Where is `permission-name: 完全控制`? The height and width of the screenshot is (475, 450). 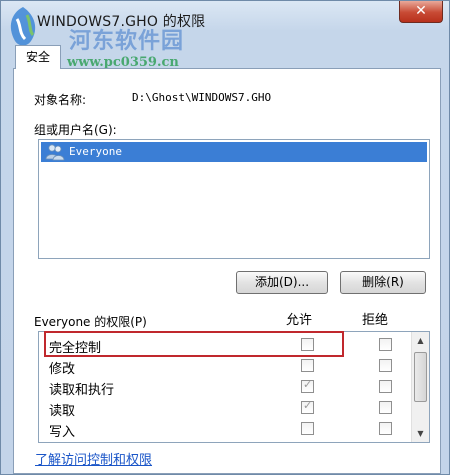
permission-name: 完全控制 is located at coordinates (75, 348).